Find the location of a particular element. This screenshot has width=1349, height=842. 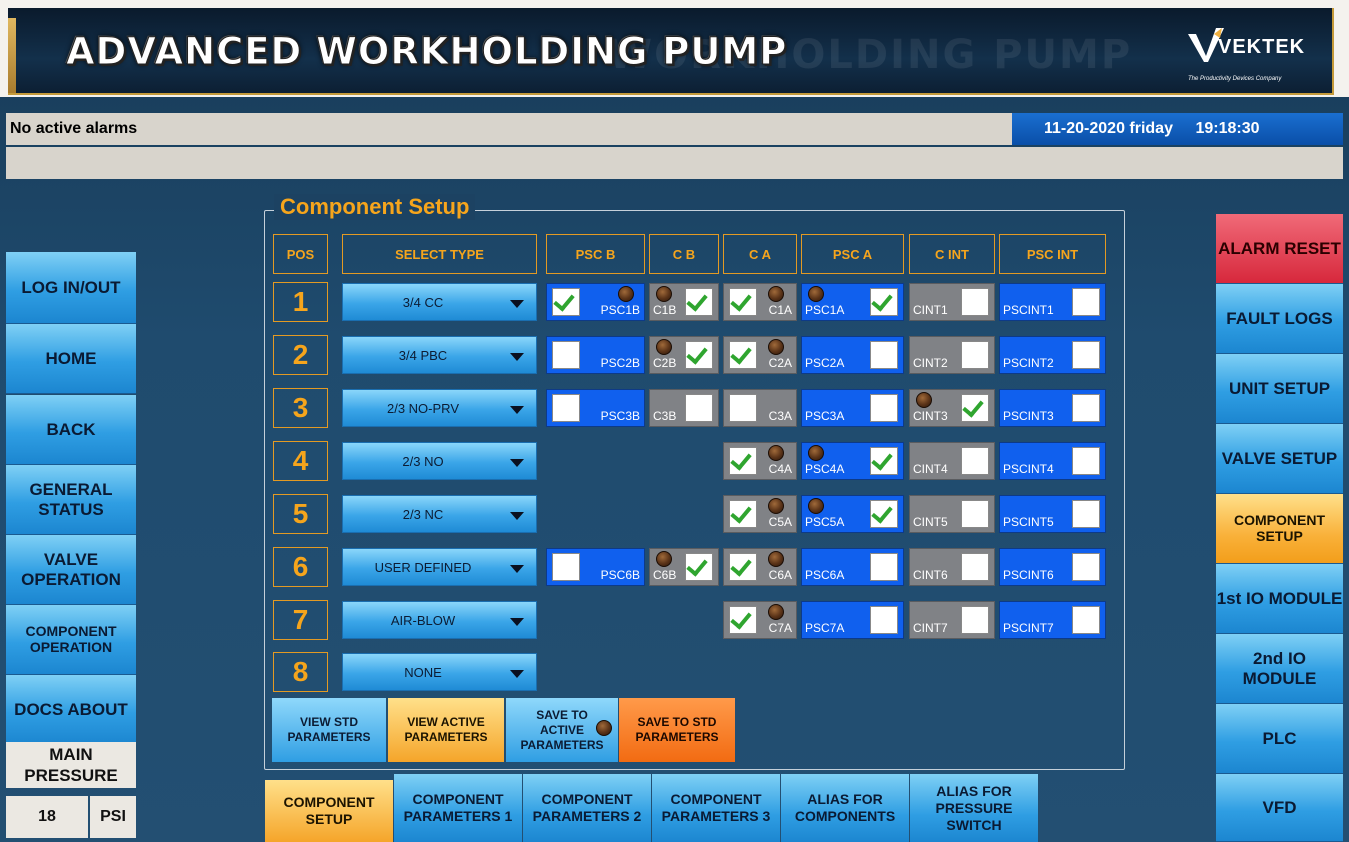

save-to-std-parameters-button: SAVE TO STD PARAMETERS is located at coordinates (677, 730).